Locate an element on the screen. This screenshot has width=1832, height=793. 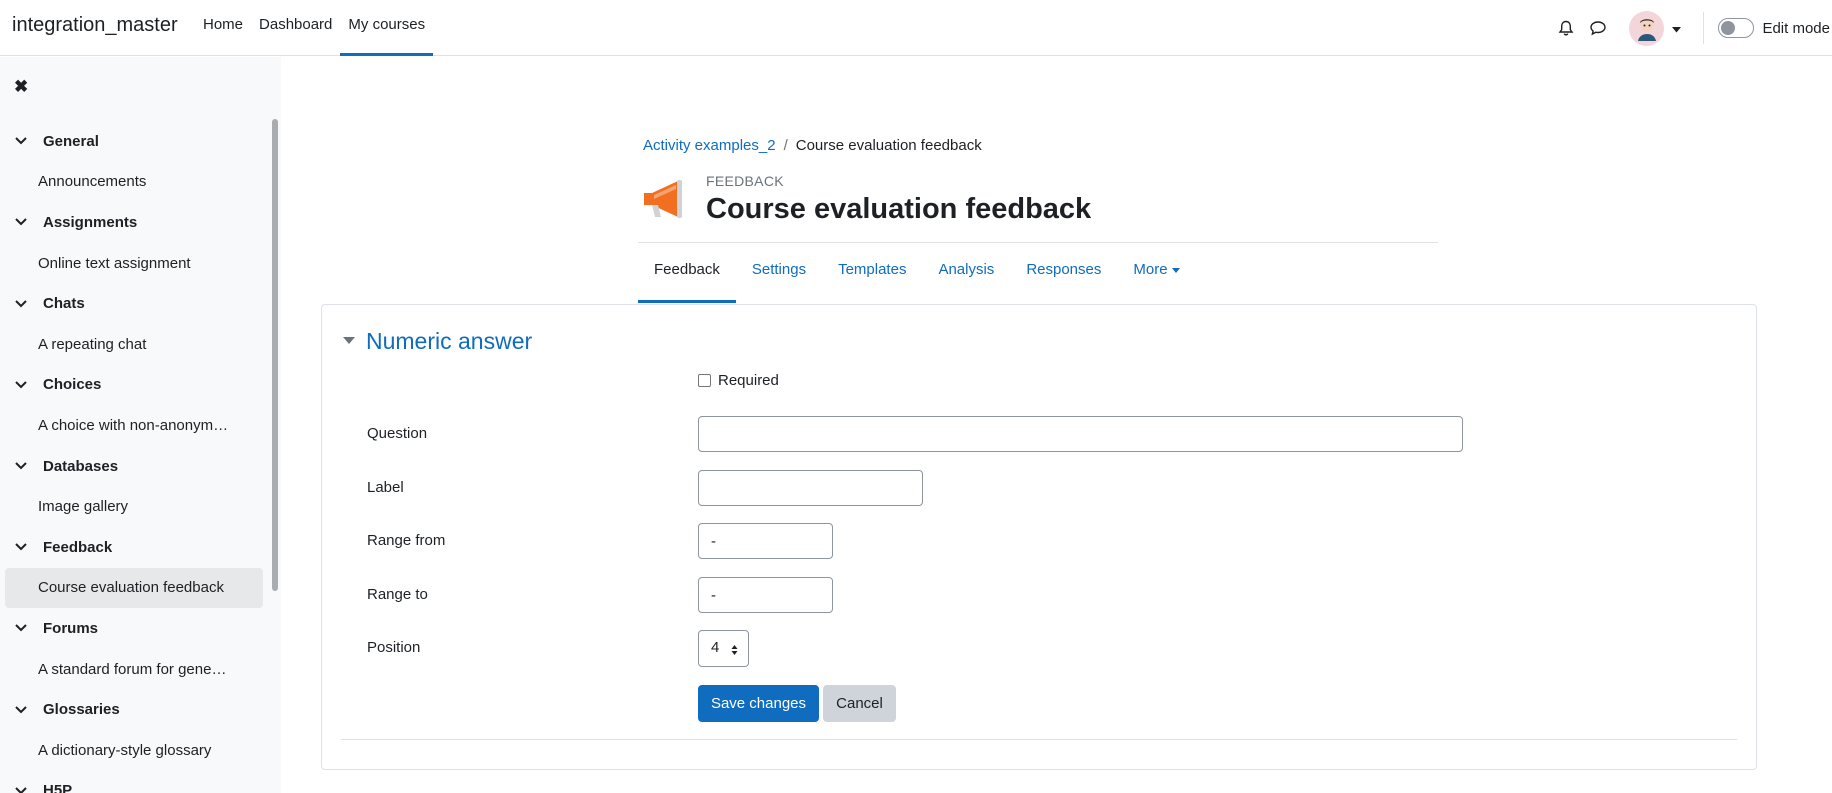
toggle-knob is located at coordinates (1728, 28).